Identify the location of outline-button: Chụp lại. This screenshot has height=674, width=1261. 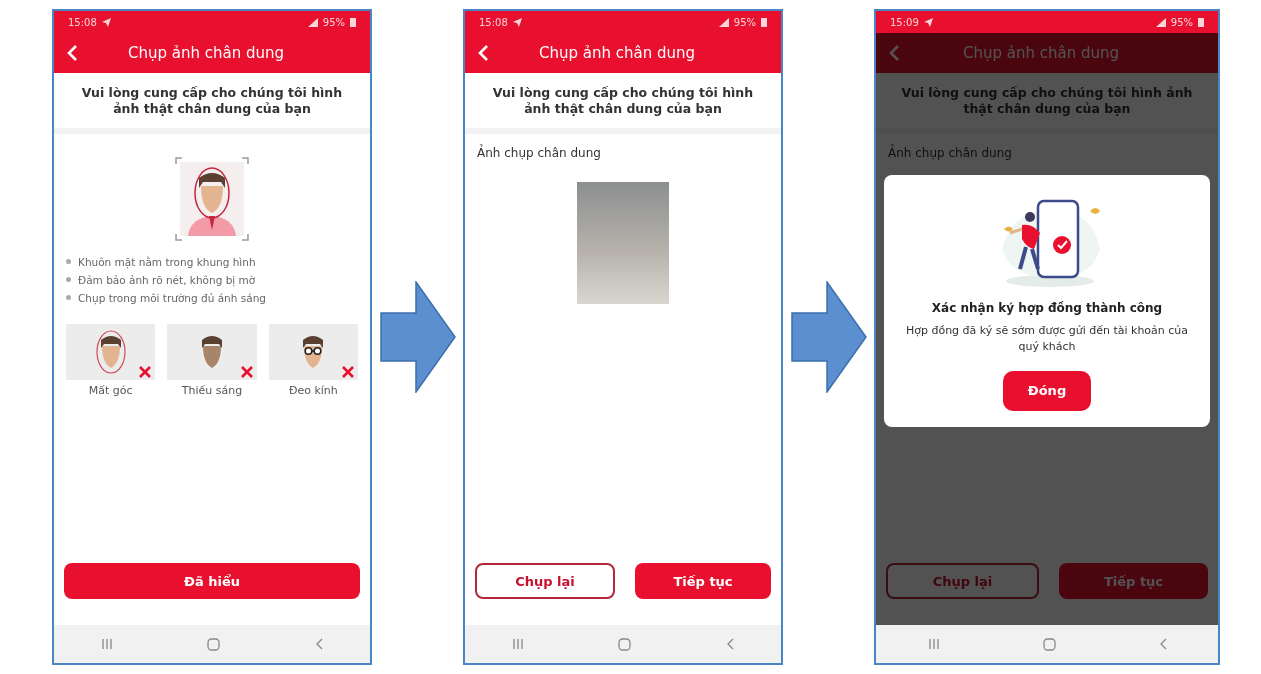
(545, 581).